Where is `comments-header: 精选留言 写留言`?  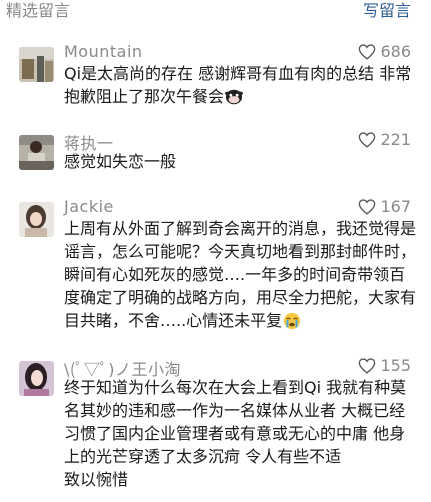 comments-header: 精选留言 写留言 is located at coordinates (215, 10).